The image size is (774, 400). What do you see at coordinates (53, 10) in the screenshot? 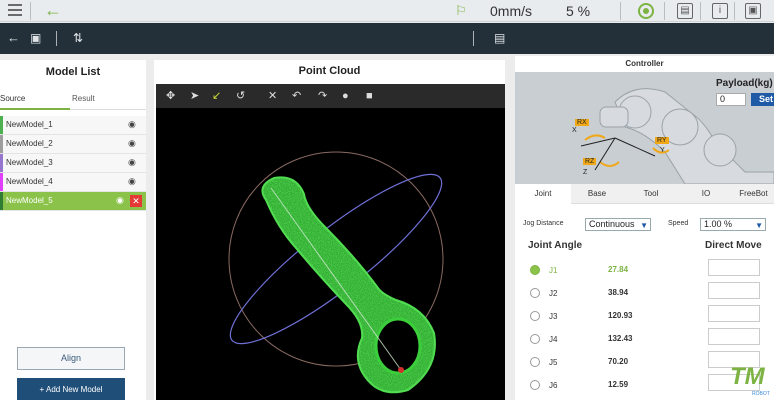
I see `back-arrow-icon: ←` at bounding box center [53, 10].